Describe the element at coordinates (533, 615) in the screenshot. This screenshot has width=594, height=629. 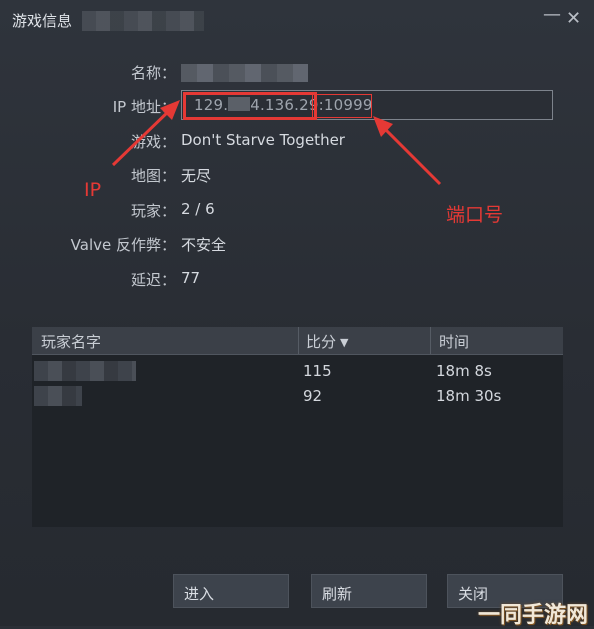
I see `site-watermark: 一同手游网` at that location.